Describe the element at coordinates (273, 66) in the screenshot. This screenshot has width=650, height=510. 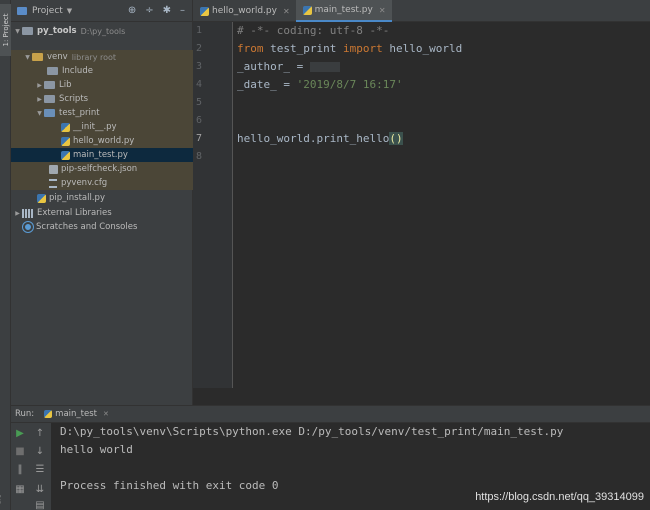
I see `author-assign: _author_ =` at that location.